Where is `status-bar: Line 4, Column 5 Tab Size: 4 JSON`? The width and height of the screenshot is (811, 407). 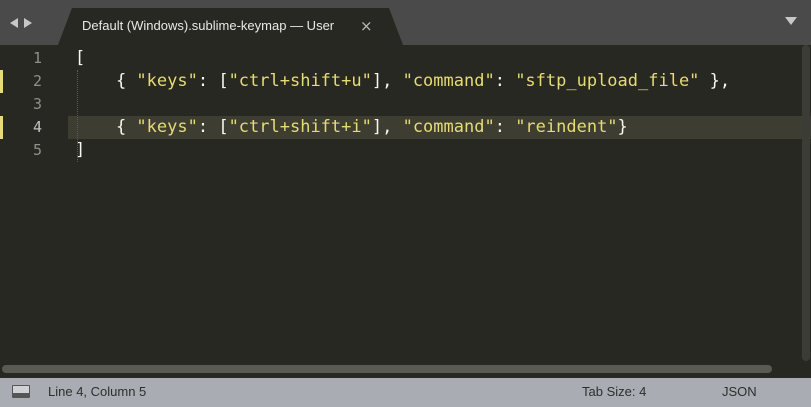
status-bar: Line 4, Column 5 Tab Size: 4 JSON is located at coordinates (405, 392).